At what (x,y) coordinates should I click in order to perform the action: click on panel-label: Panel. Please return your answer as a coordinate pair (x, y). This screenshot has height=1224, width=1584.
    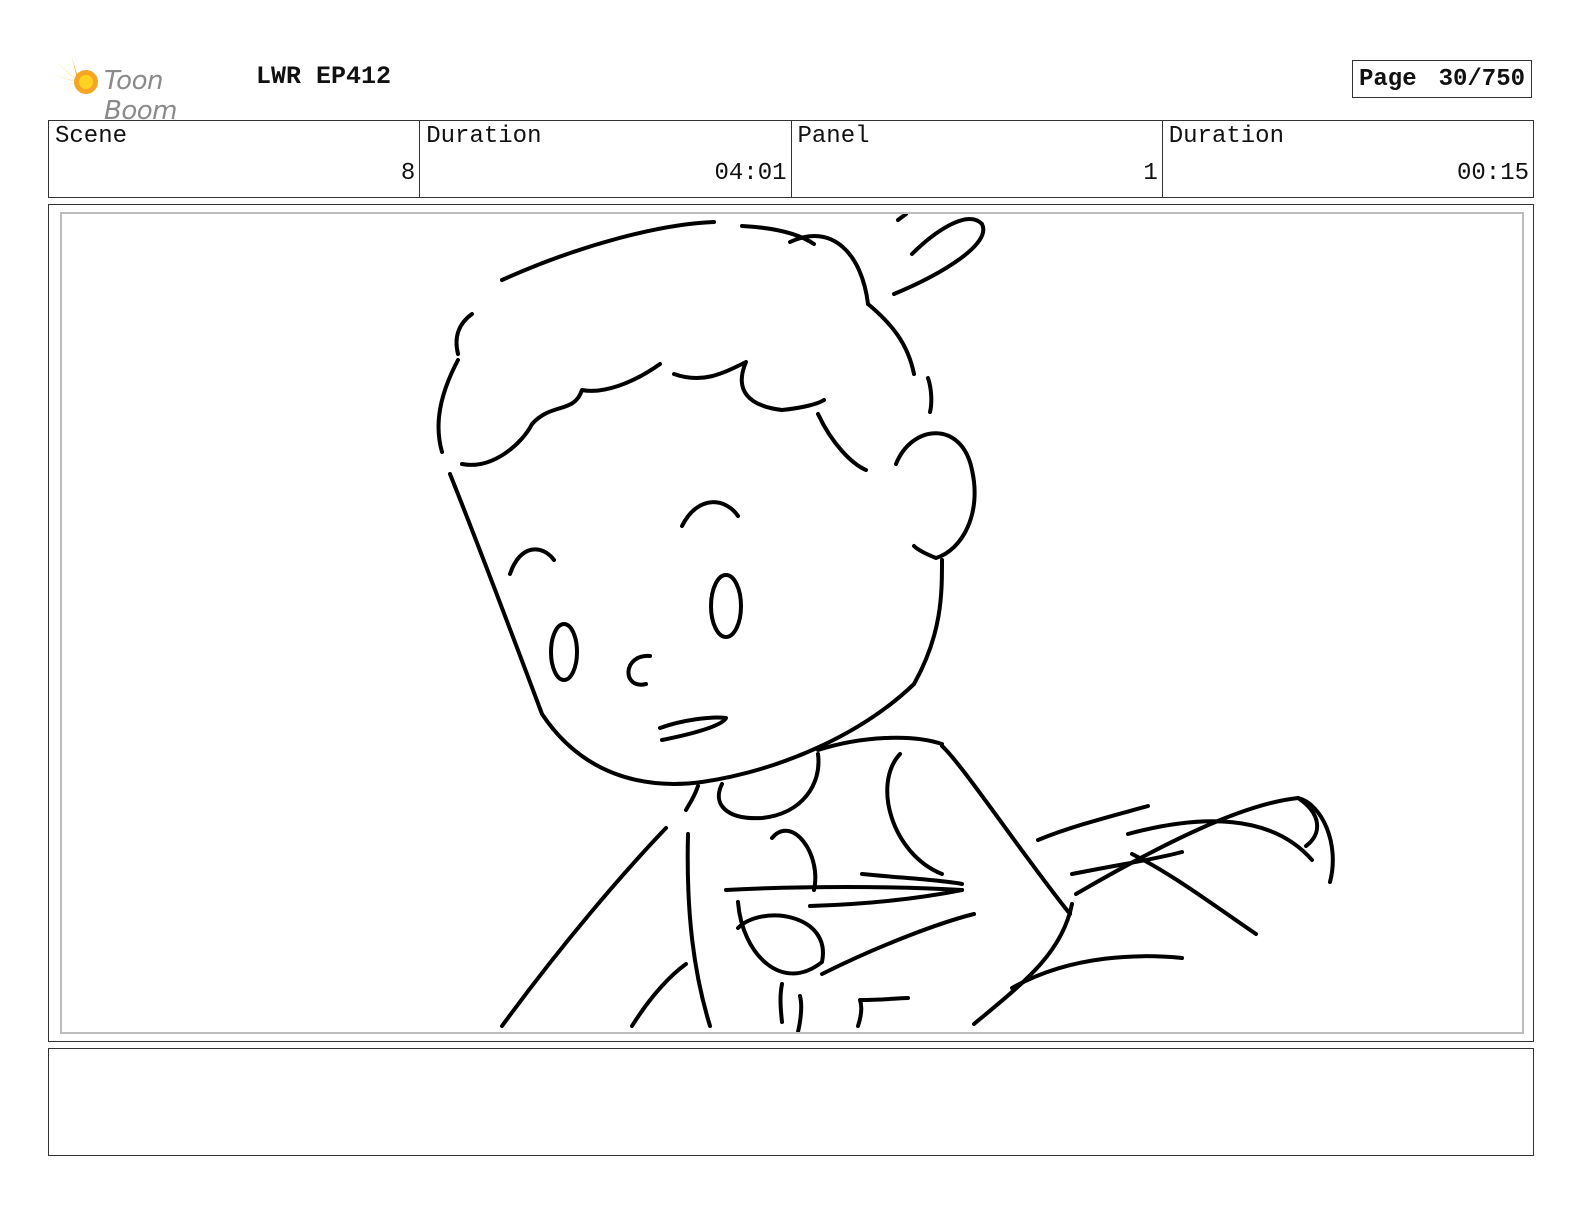
    Looking at the image, I should click on (833, 136).